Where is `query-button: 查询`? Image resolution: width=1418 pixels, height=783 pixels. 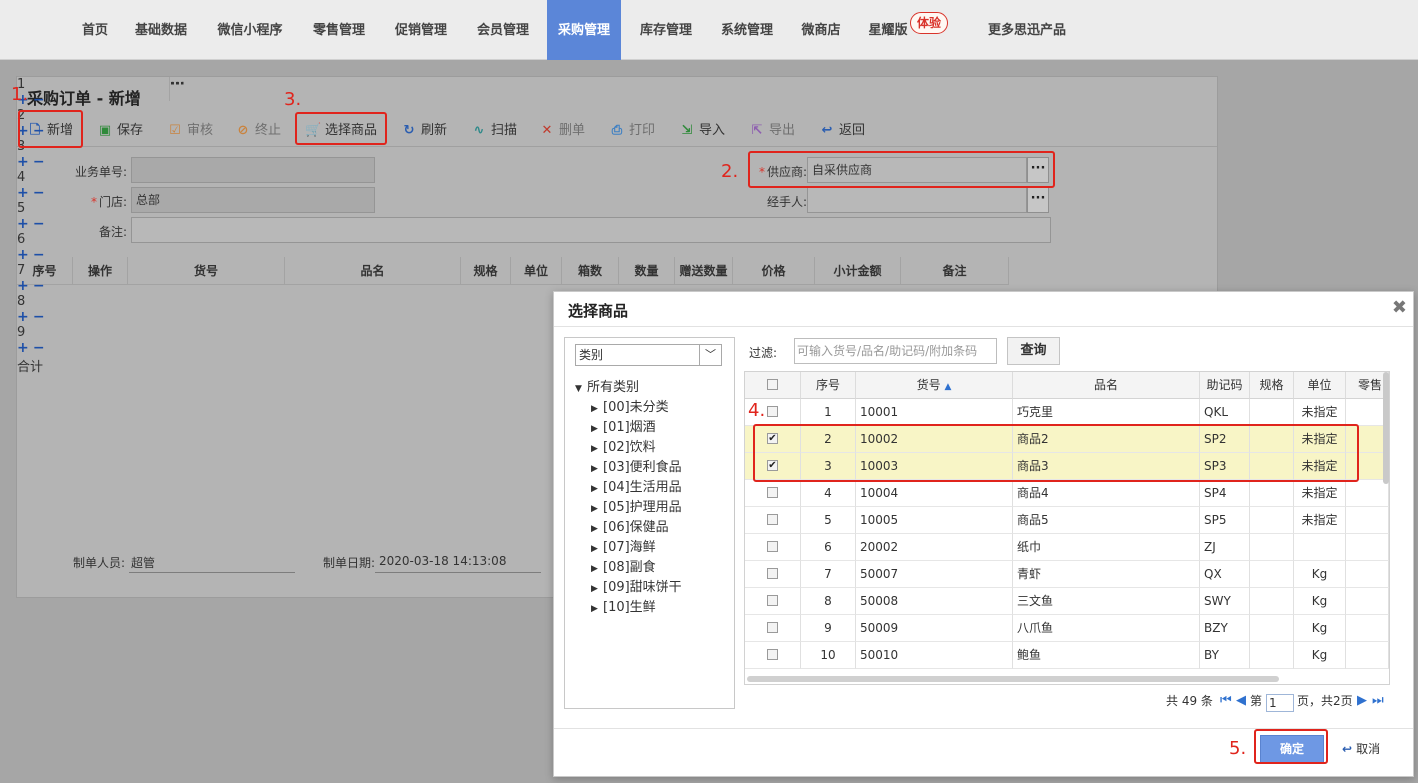
query-button: 查询 is located at coordinates (1033, 351).